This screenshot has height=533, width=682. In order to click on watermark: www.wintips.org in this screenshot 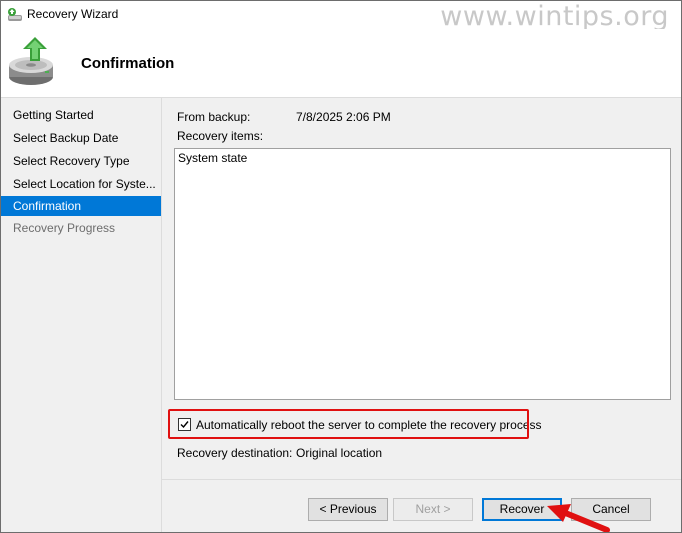, I will do `click(554, 16)`.